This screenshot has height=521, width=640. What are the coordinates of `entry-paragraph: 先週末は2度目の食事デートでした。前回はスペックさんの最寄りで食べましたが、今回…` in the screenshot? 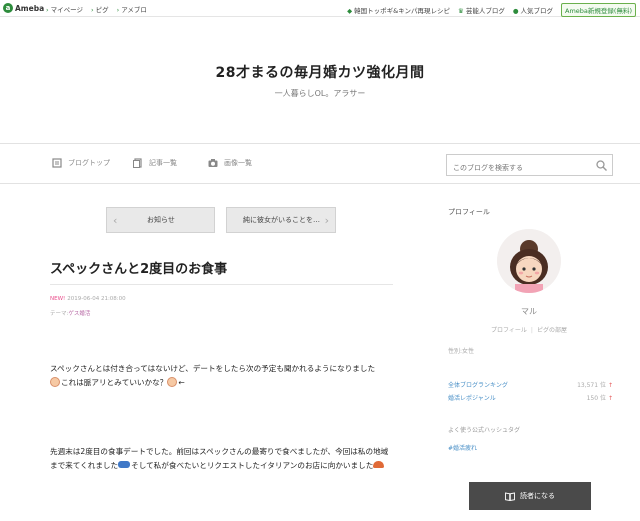 It's located at (219, 458).